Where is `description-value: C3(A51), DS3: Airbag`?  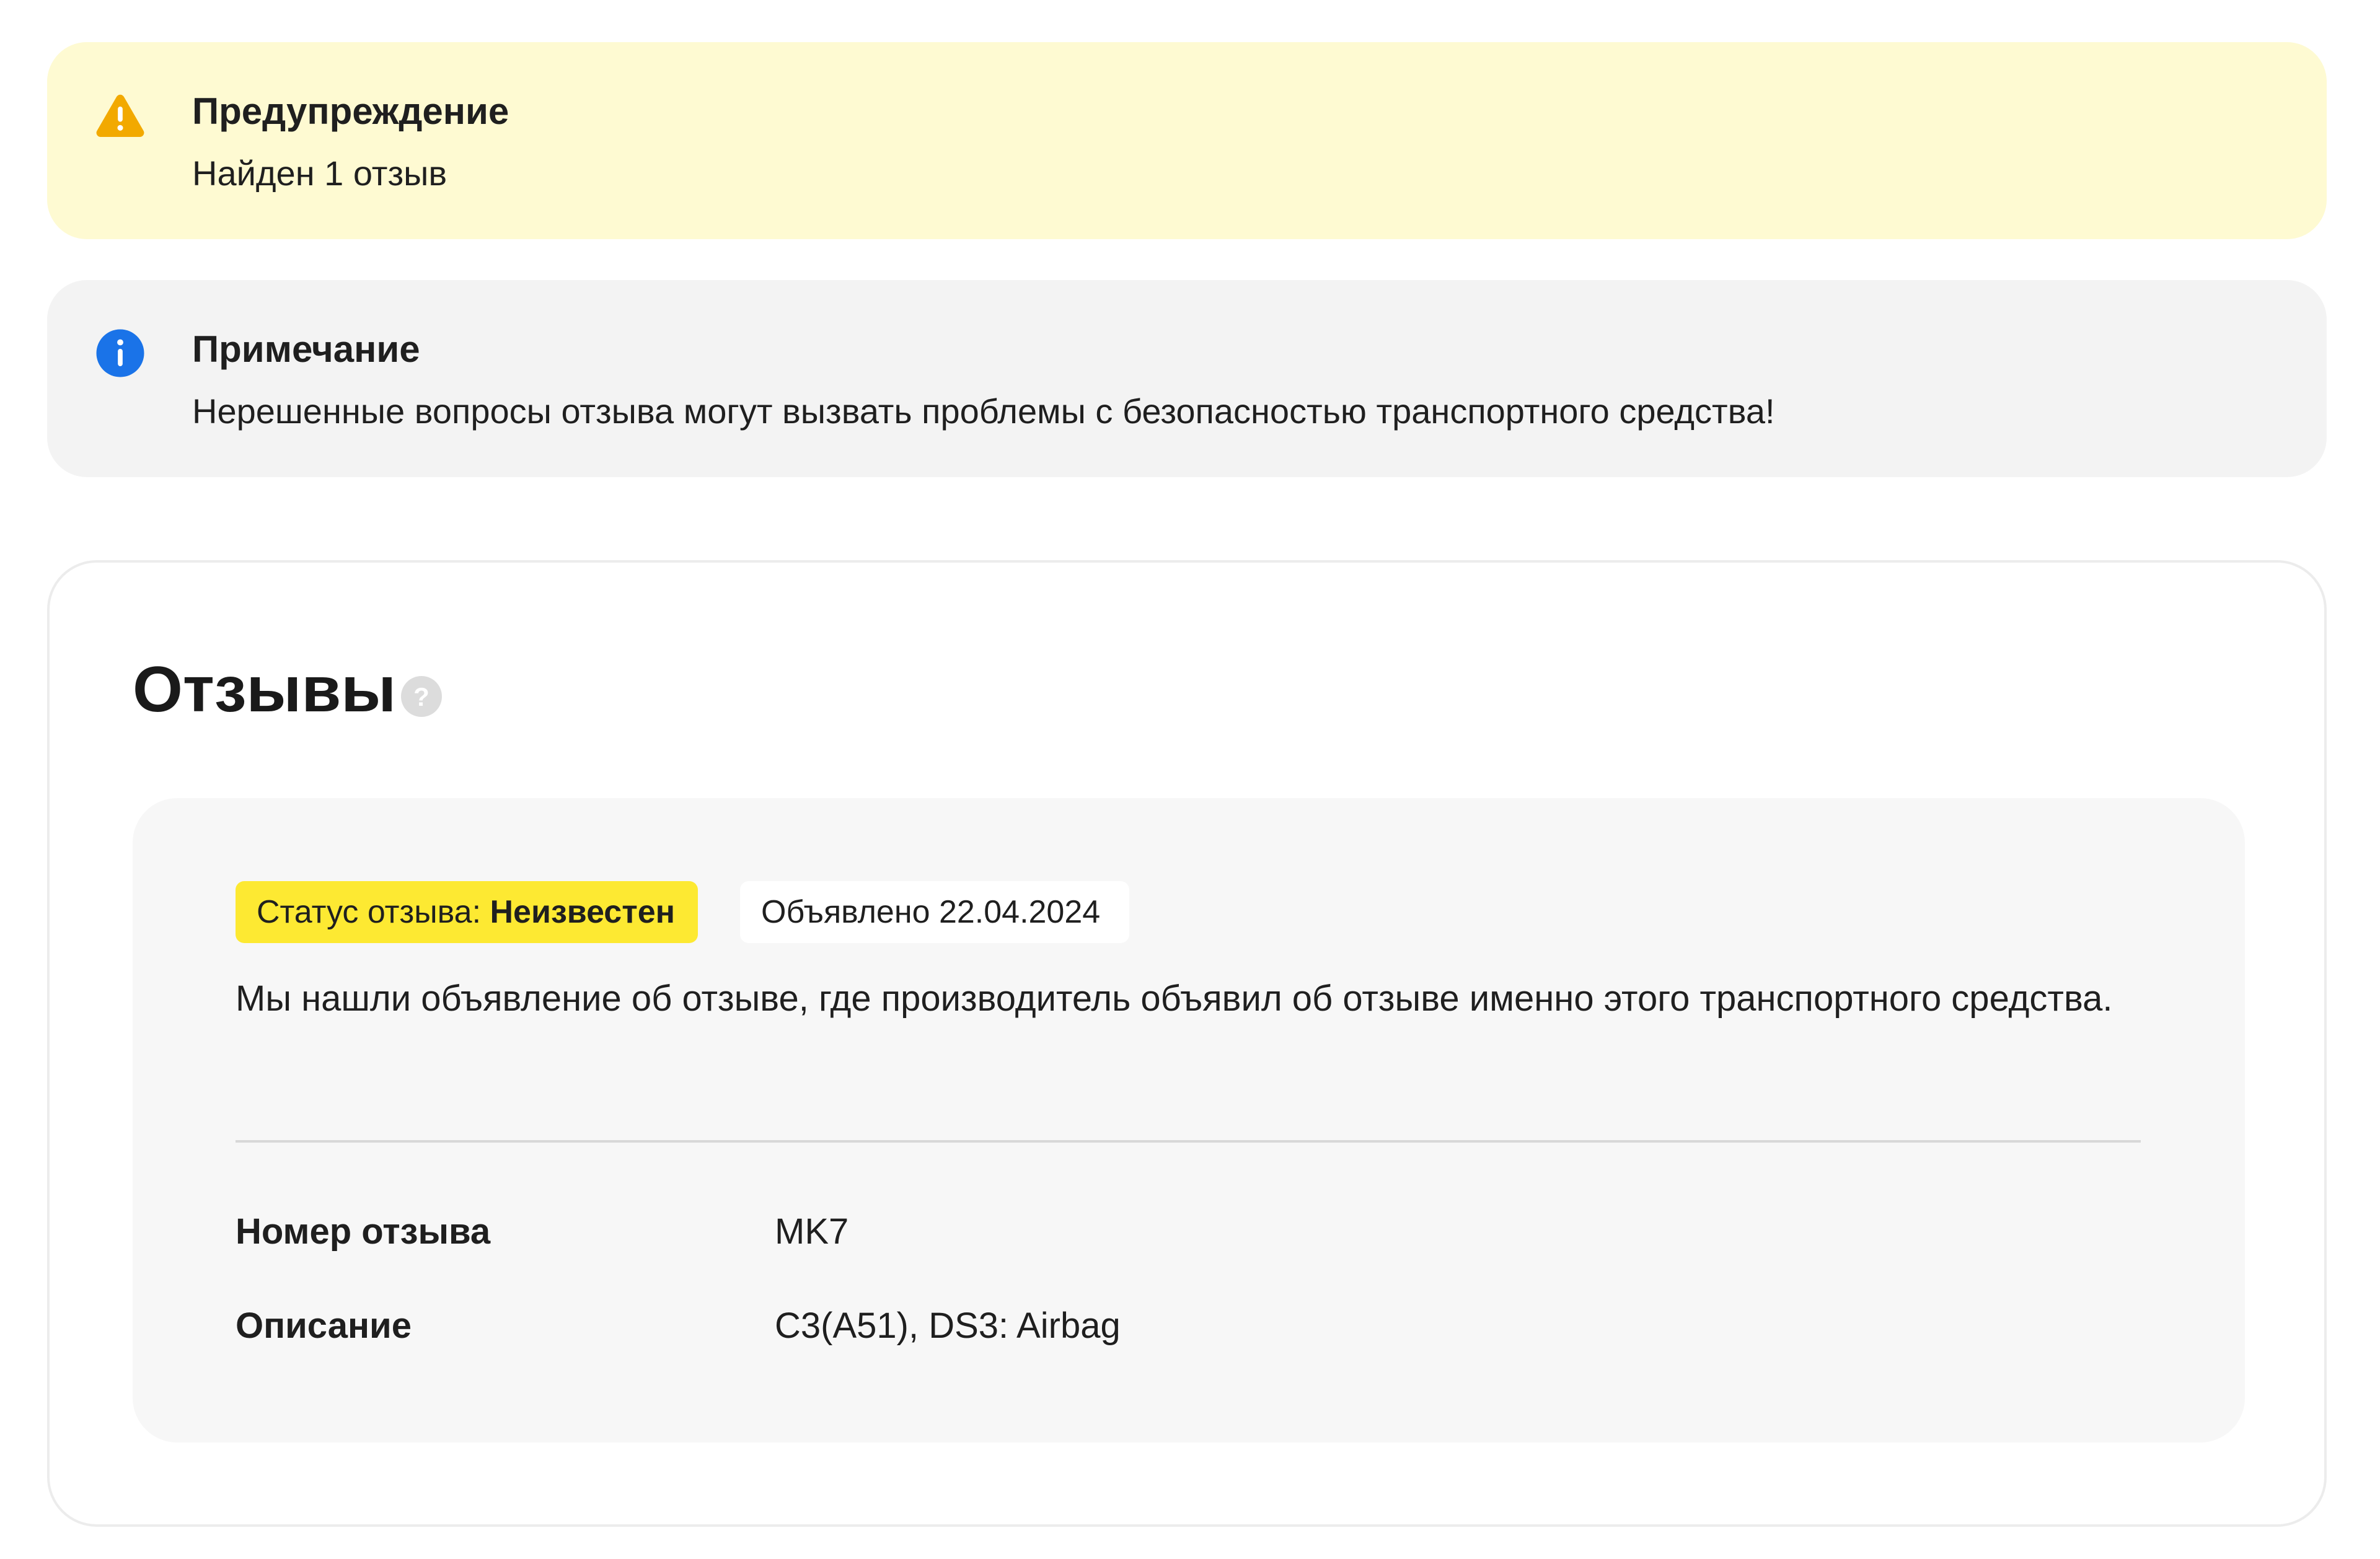
description-value: C3(A51), DS3: Airbag is located at coordinates (948, 1326).